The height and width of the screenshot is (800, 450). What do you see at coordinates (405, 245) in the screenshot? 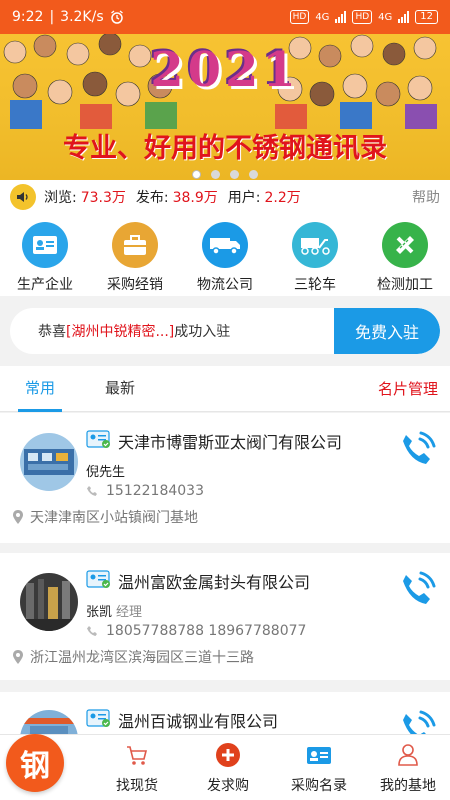
I see `ruler-pencil-icon` at bounding box center [405, 245].